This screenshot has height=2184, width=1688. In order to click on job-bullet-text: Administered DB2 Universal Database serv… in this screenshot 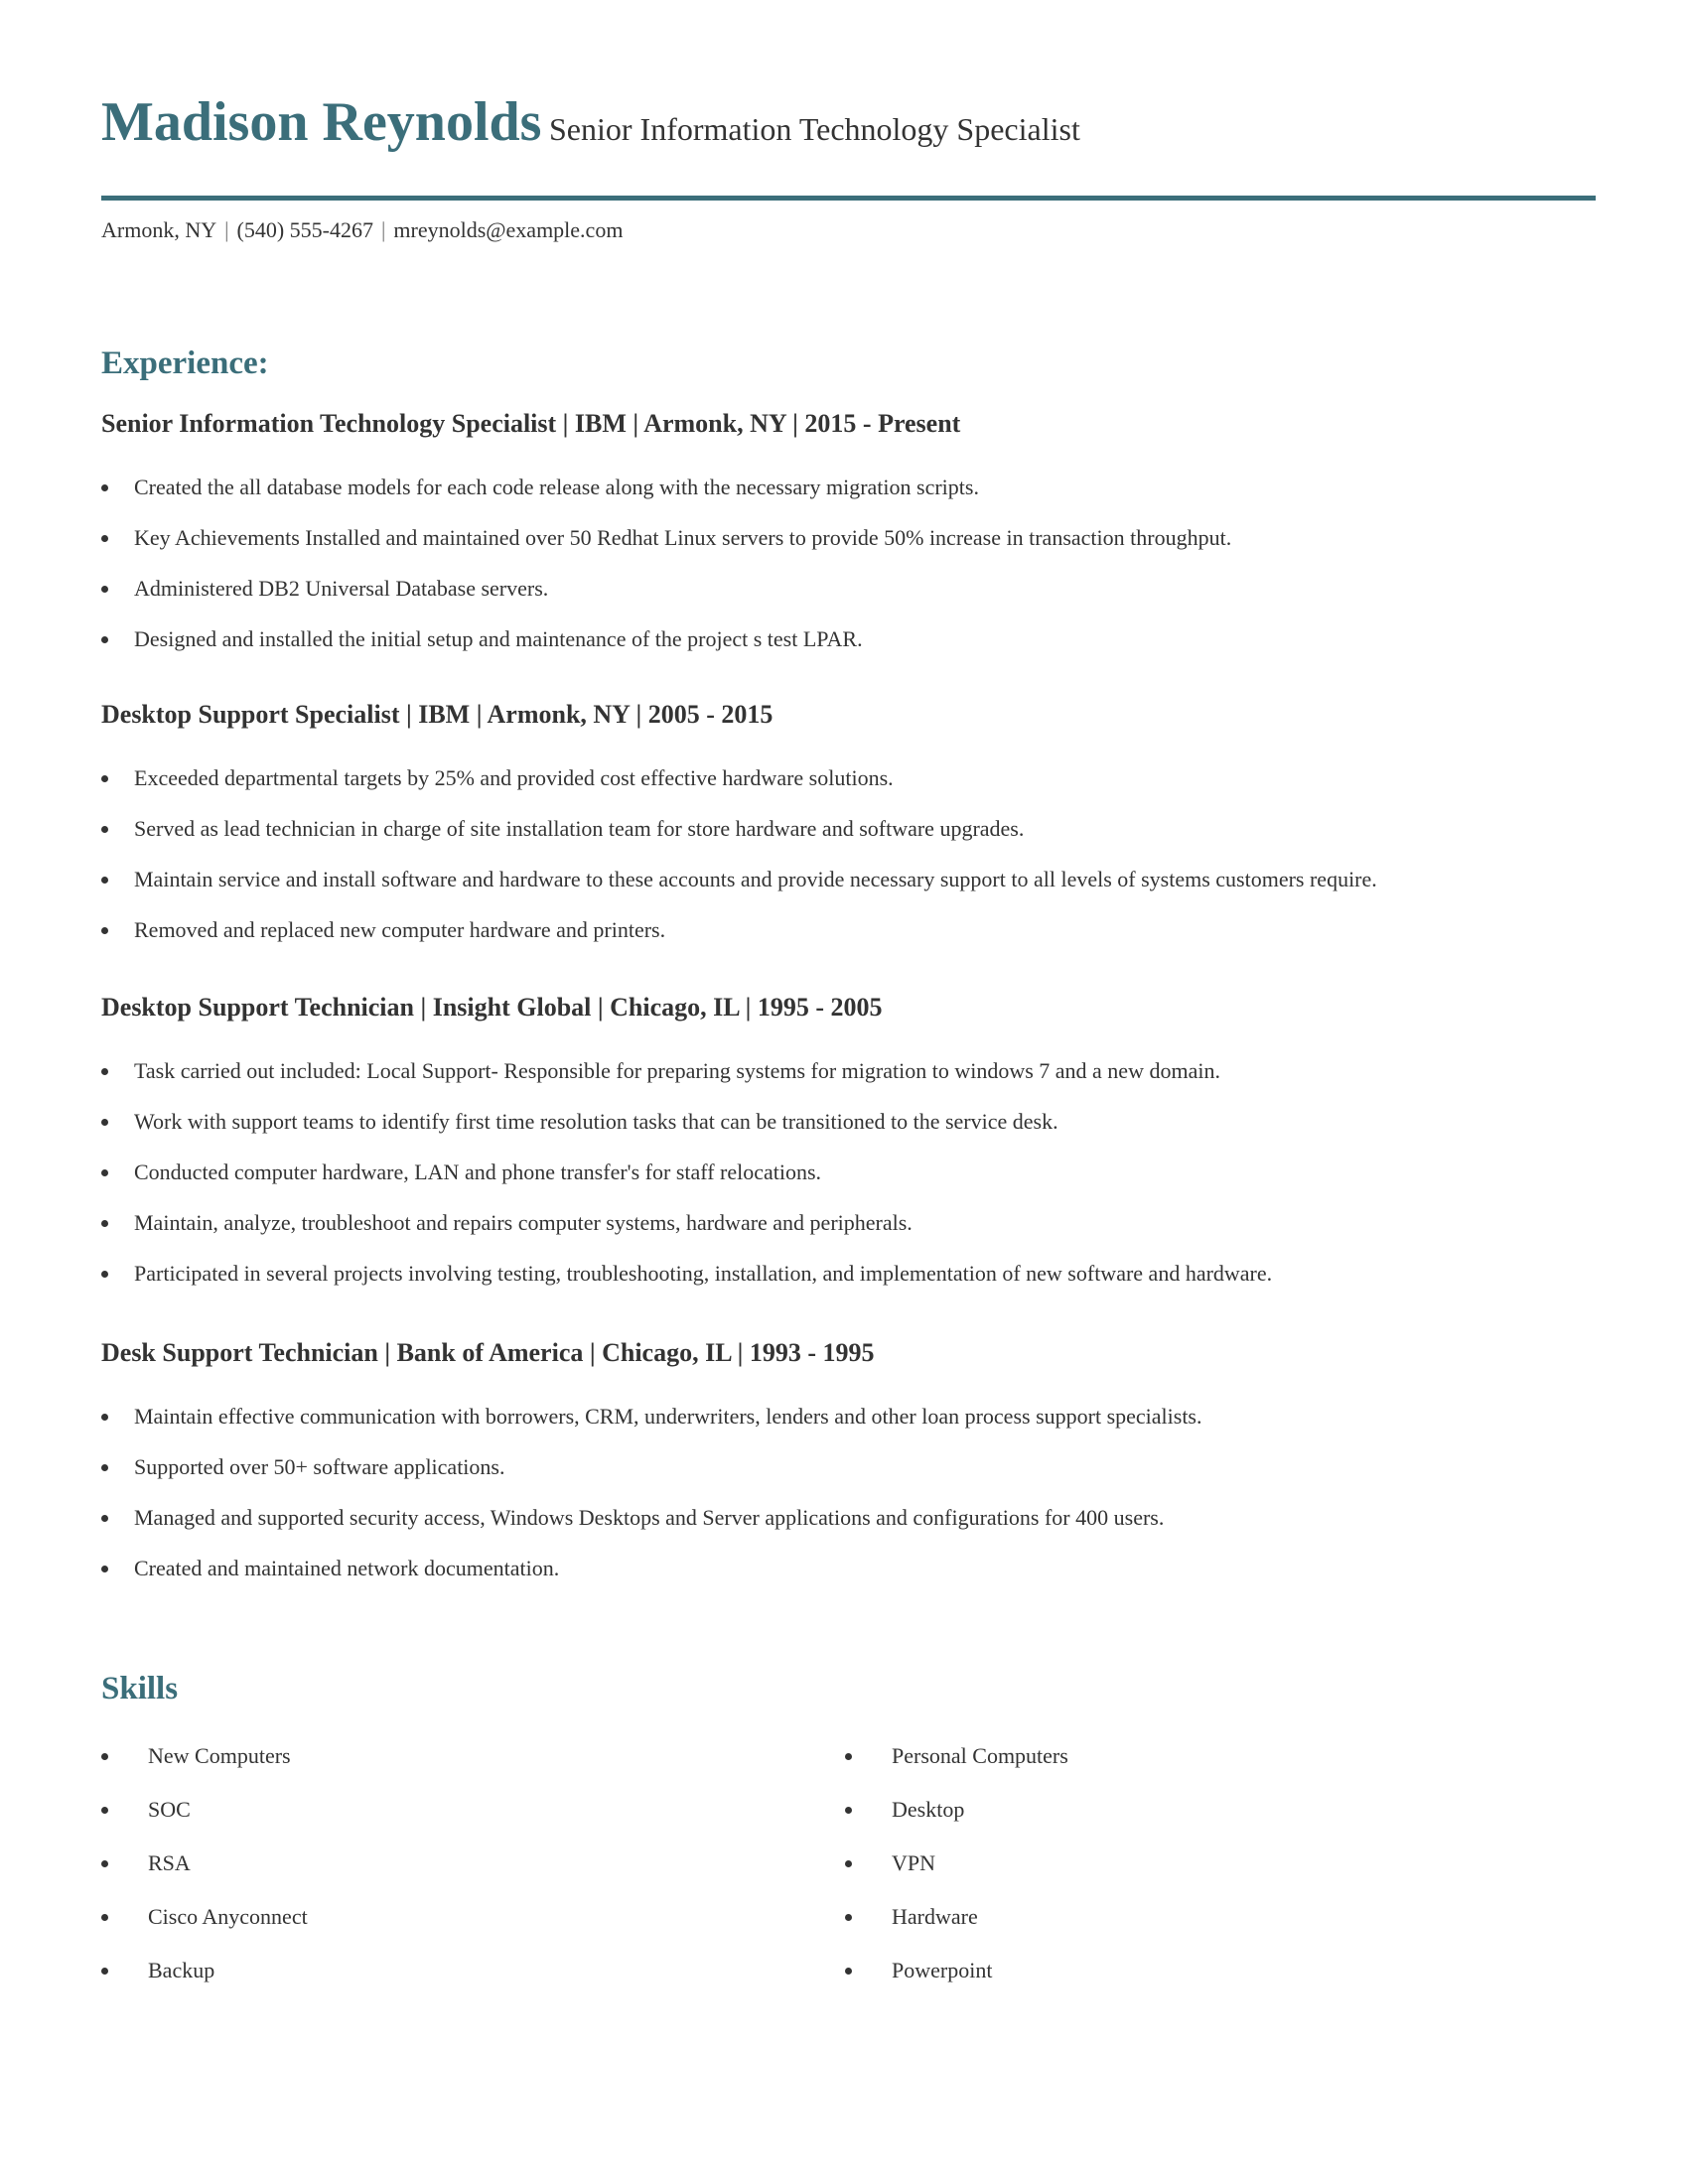, I will do `click(341, 588)`.